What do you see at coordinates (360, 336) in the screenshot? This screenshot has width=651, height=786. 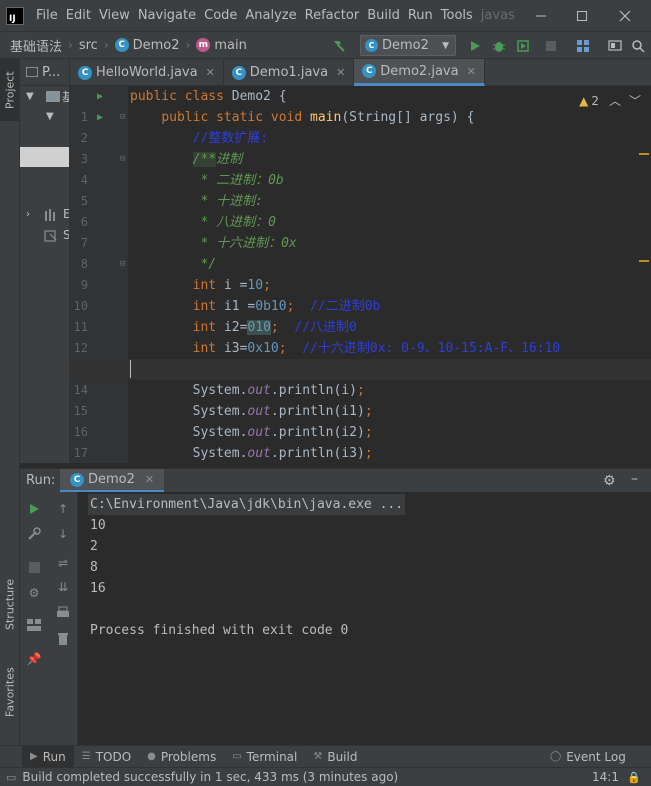 I see `code-line-12: 12 int i2=010; //八进制0` at bounding box center [360, 336].